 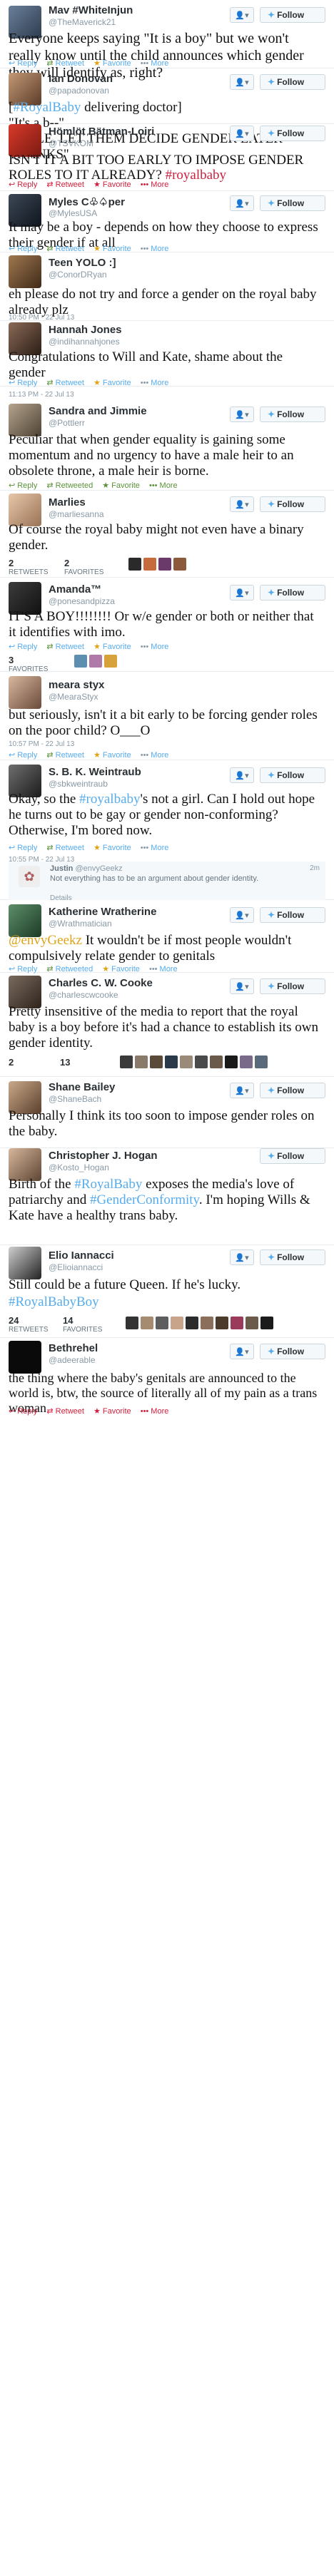 I want to click on favorite-count: 14 FAVORITES, so click(x=82, y=1324).